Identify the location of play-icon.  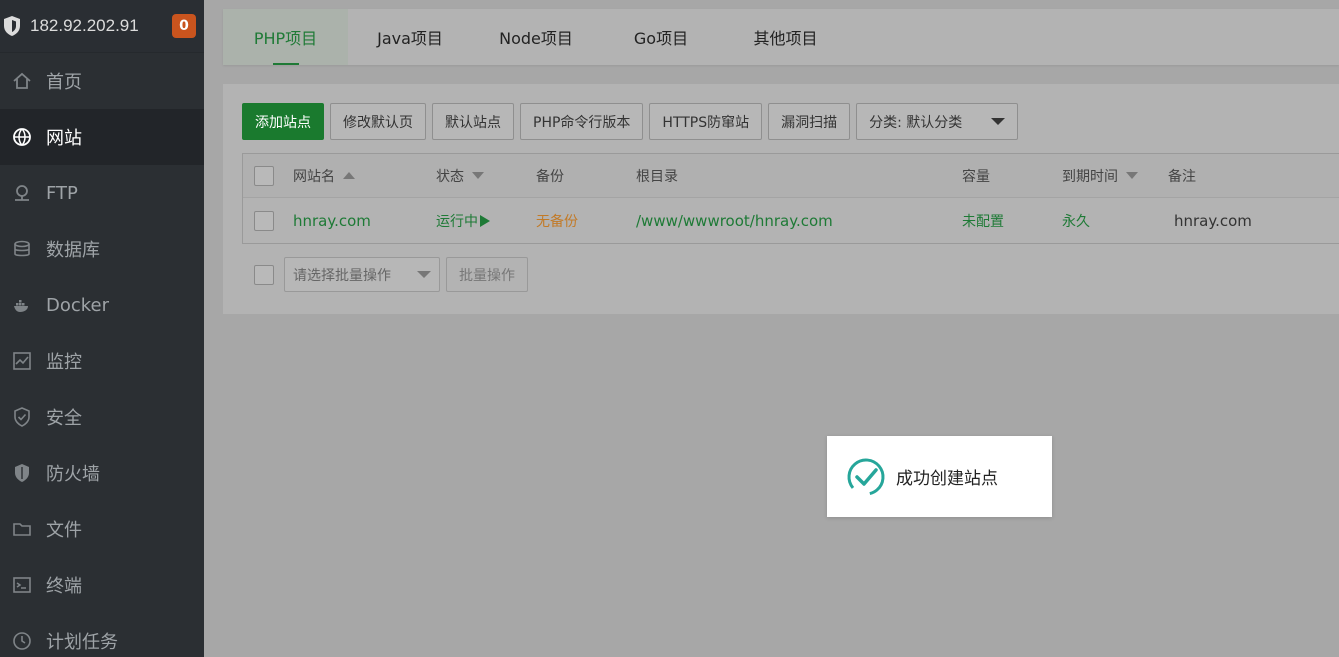
(485, 220).